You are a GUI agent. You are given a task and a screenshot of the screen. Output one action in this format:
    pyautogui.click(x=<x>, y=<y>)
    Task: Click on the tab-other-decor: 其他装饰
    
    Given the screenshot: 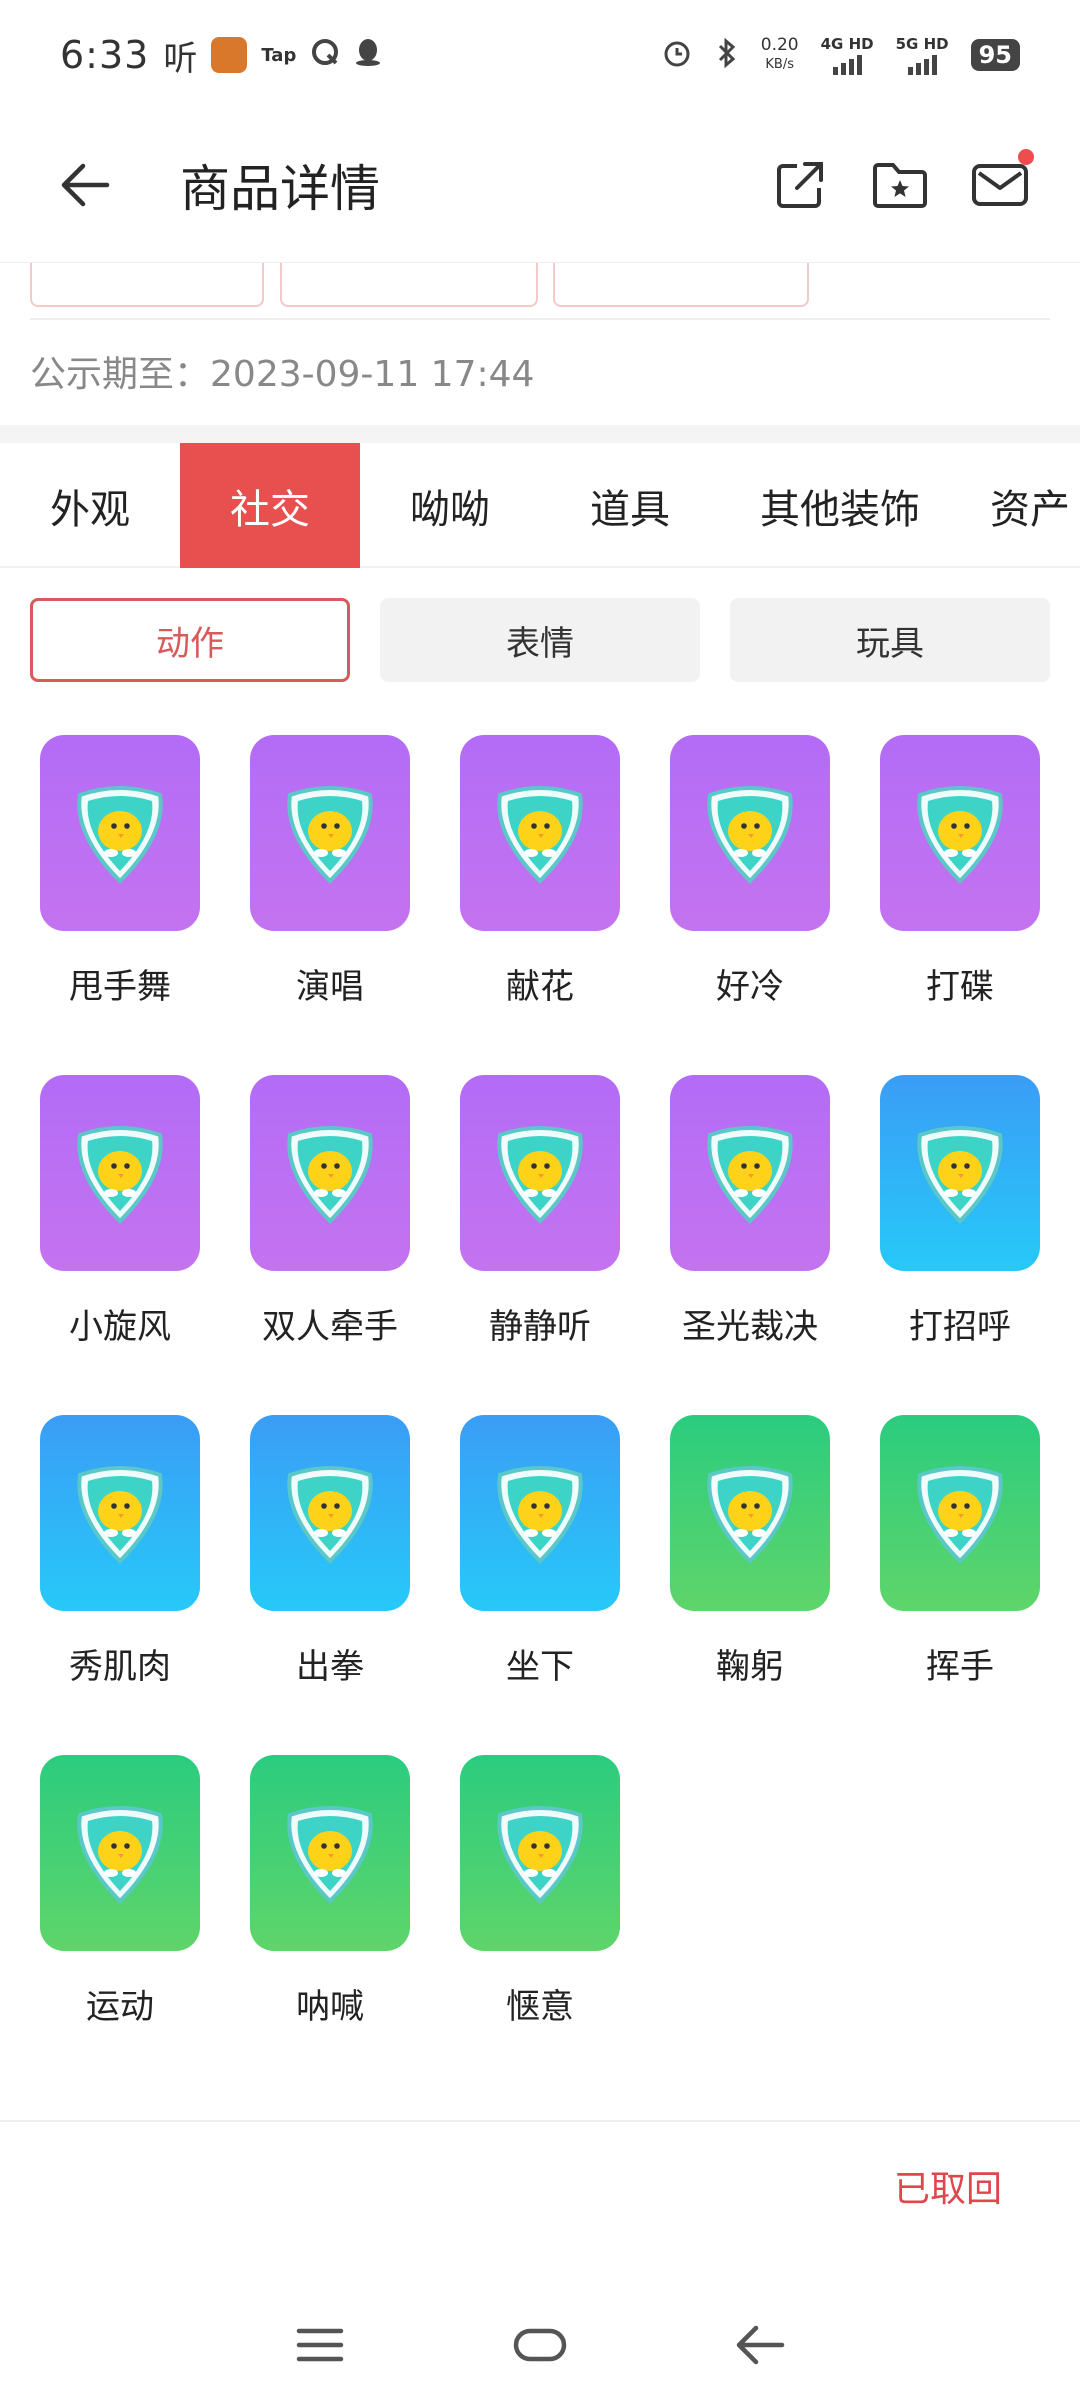 What is the action you would take?
    pyautogui.click(x=840, y=505)
    